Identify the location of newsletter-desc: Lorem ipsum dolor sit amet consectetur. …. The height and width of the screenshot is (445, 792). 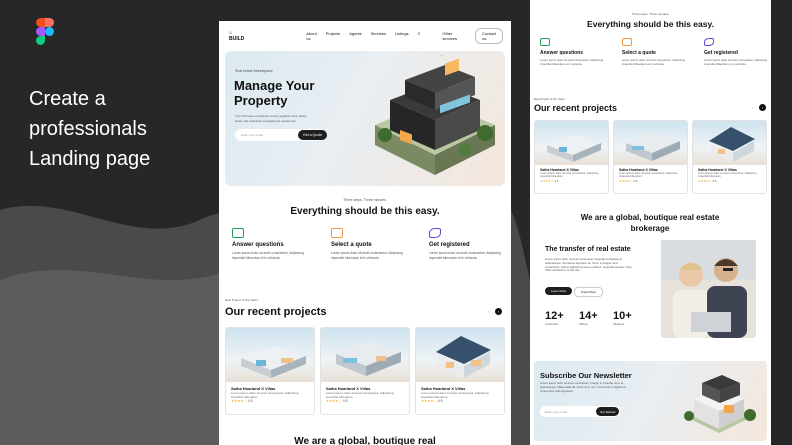
(583, 387).